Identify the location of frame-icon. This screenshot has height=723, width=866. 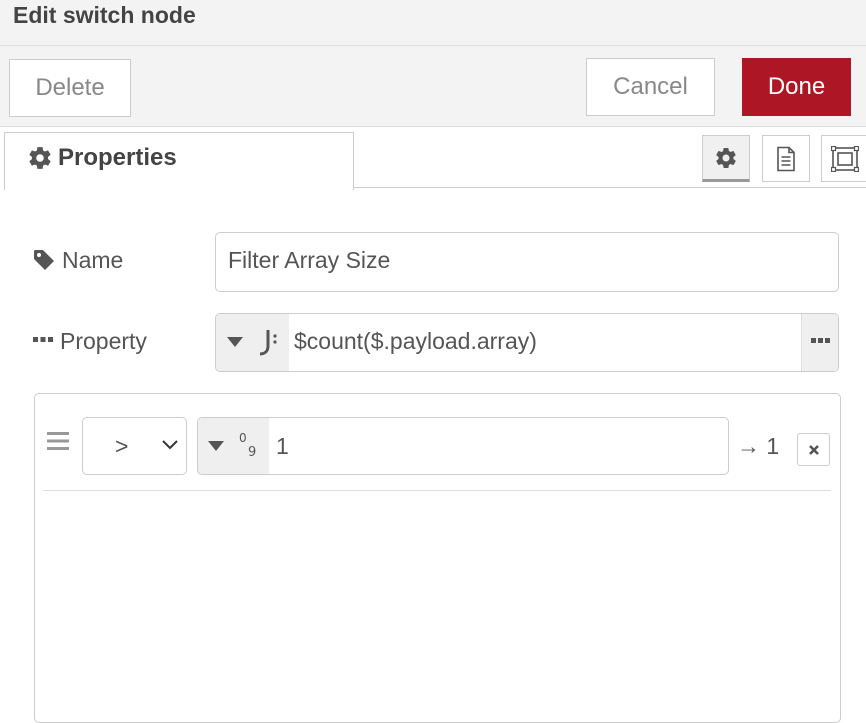
(845, 158).